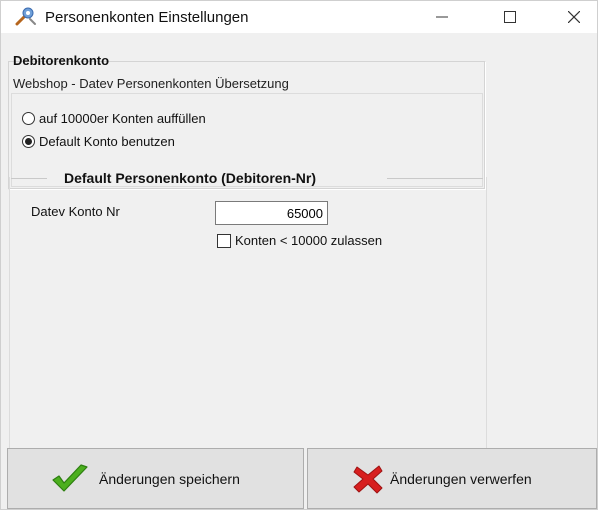 This screenshot has height=510, width=598. What do you see at coordinates (309, 240) in the screenshot?
I see `allow-small-accounts-label: Konten < 10000 zulassen` at bounding box center [309, 240].